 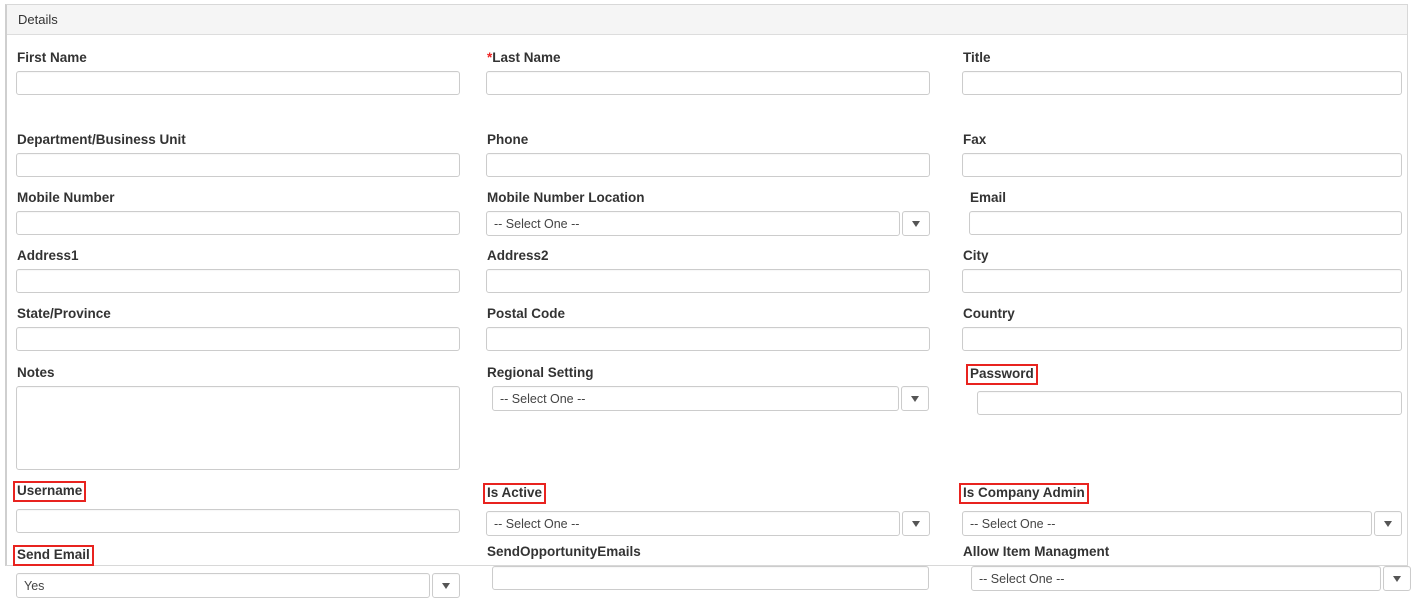 What do you see at coordinates (566, 197) in the screenshot?
I see `mobile-number-location-label: Mobile Number Location` at bounding box center [566, 197].